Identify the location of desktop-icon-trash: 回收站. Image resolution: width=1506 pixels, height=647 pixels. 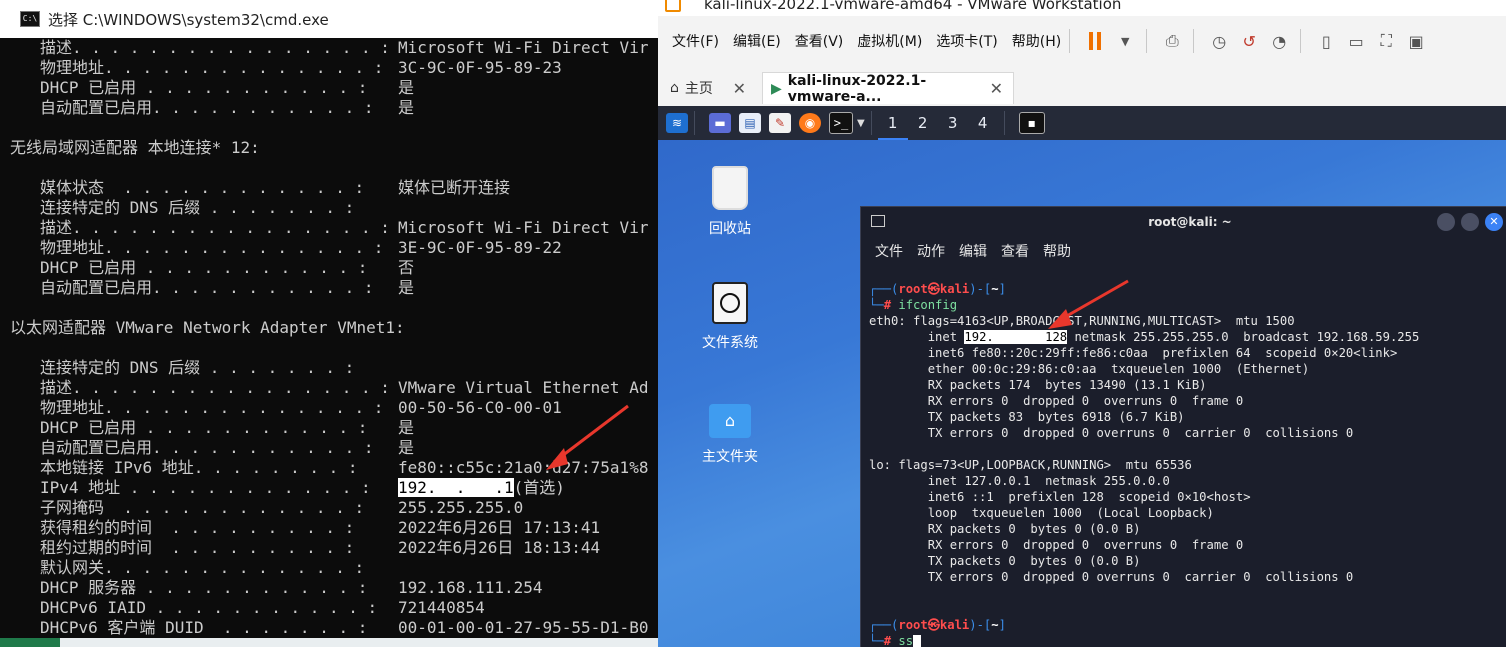
(730, 202).